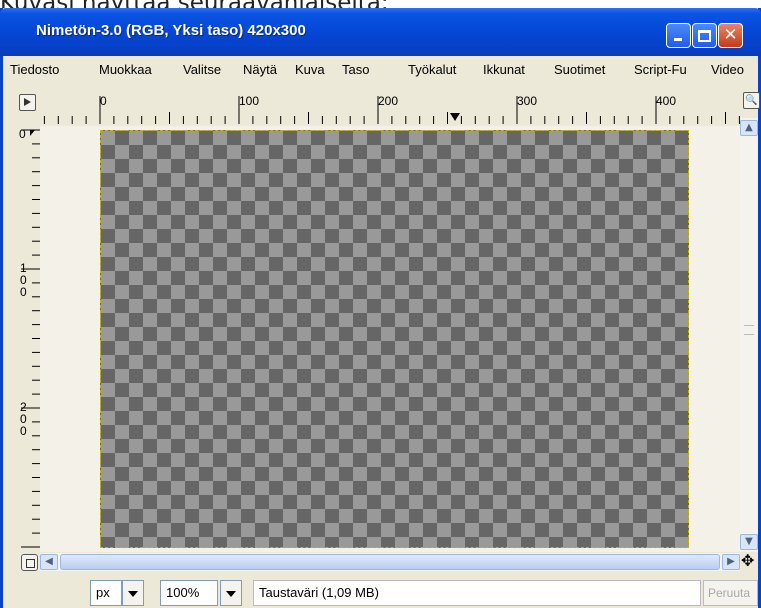 The width and height of the screenshot is (761, 608). I want to click on menu-item-script-fu: Script-Fu, so click(660, 69).